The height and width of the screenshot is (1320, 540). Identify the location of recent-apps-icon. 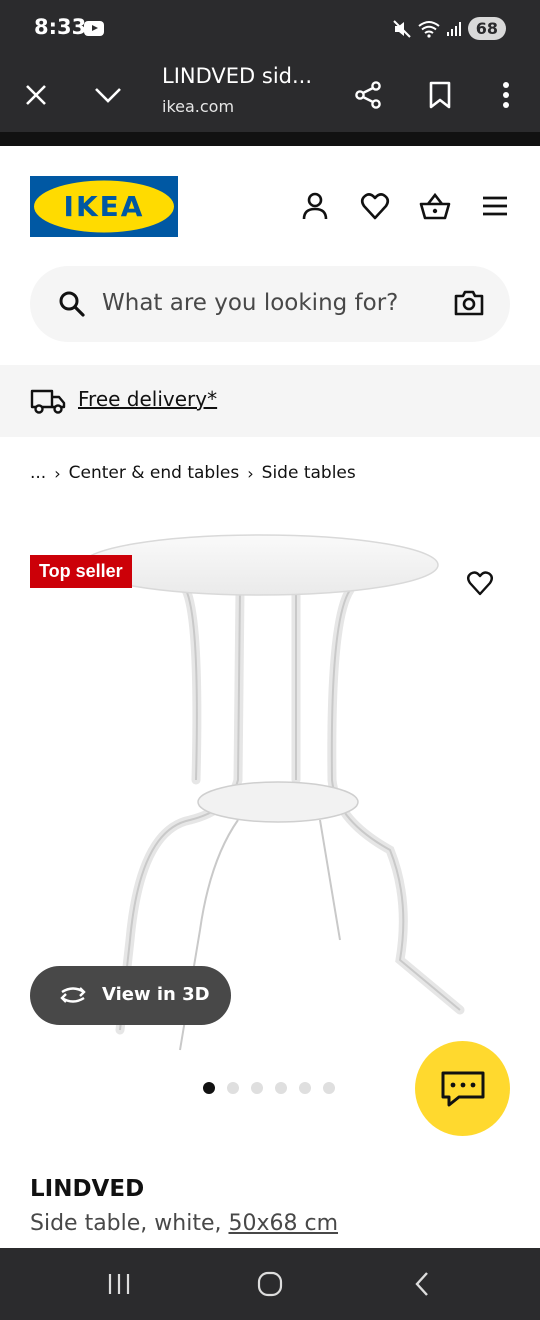
(119, 1284).